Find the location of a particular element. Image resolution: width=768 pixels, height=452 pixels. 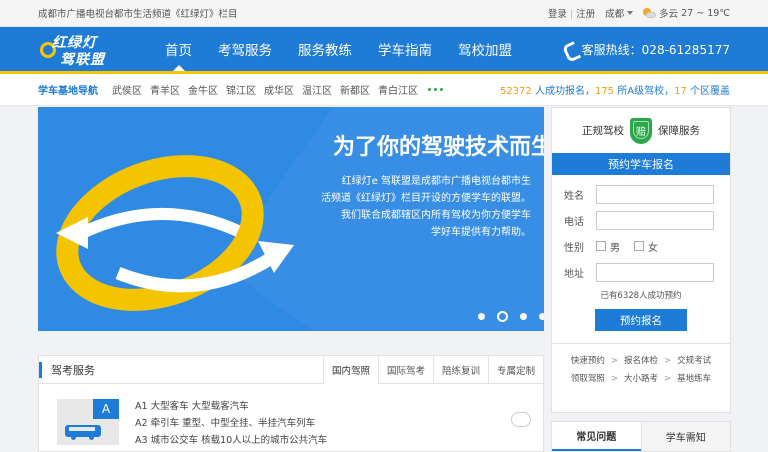

signup-count: 52372 is located at coordinates (515, 91).